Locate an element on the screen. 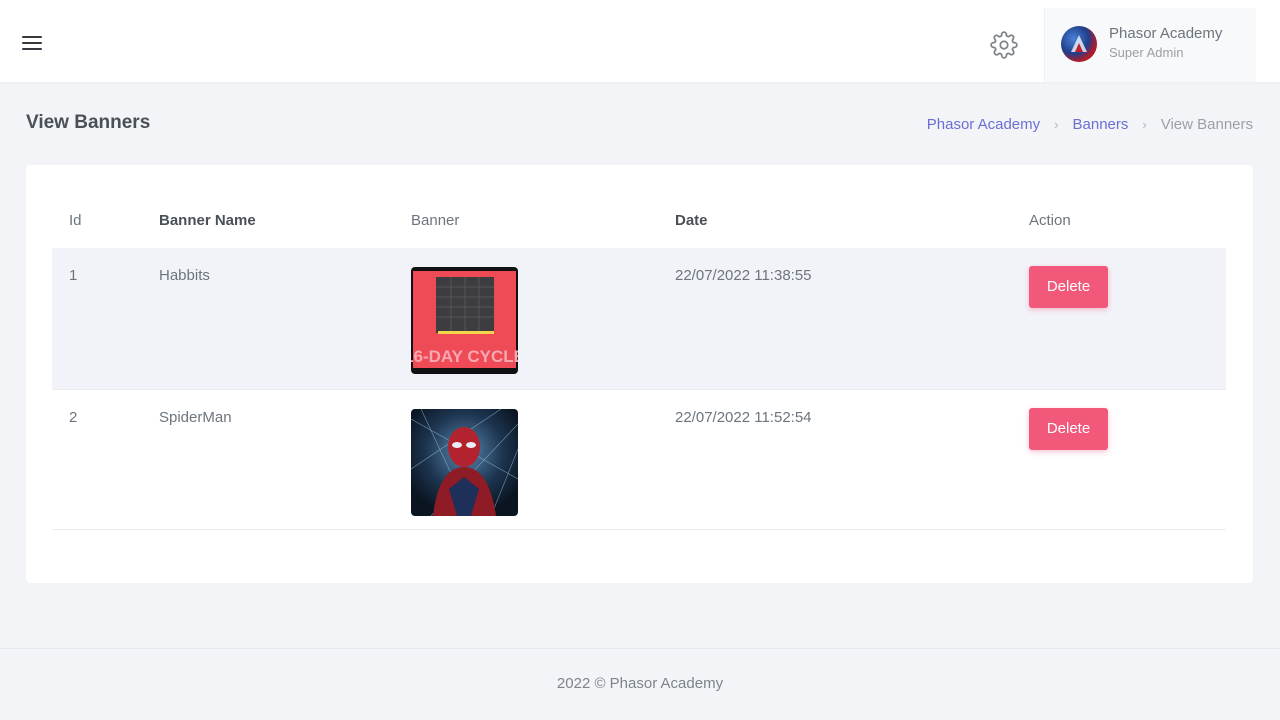 Image resolution: width=1280 pixels, height=720 pixels. profile-name: Phasor Academy is located at coordinates (1166, 33).